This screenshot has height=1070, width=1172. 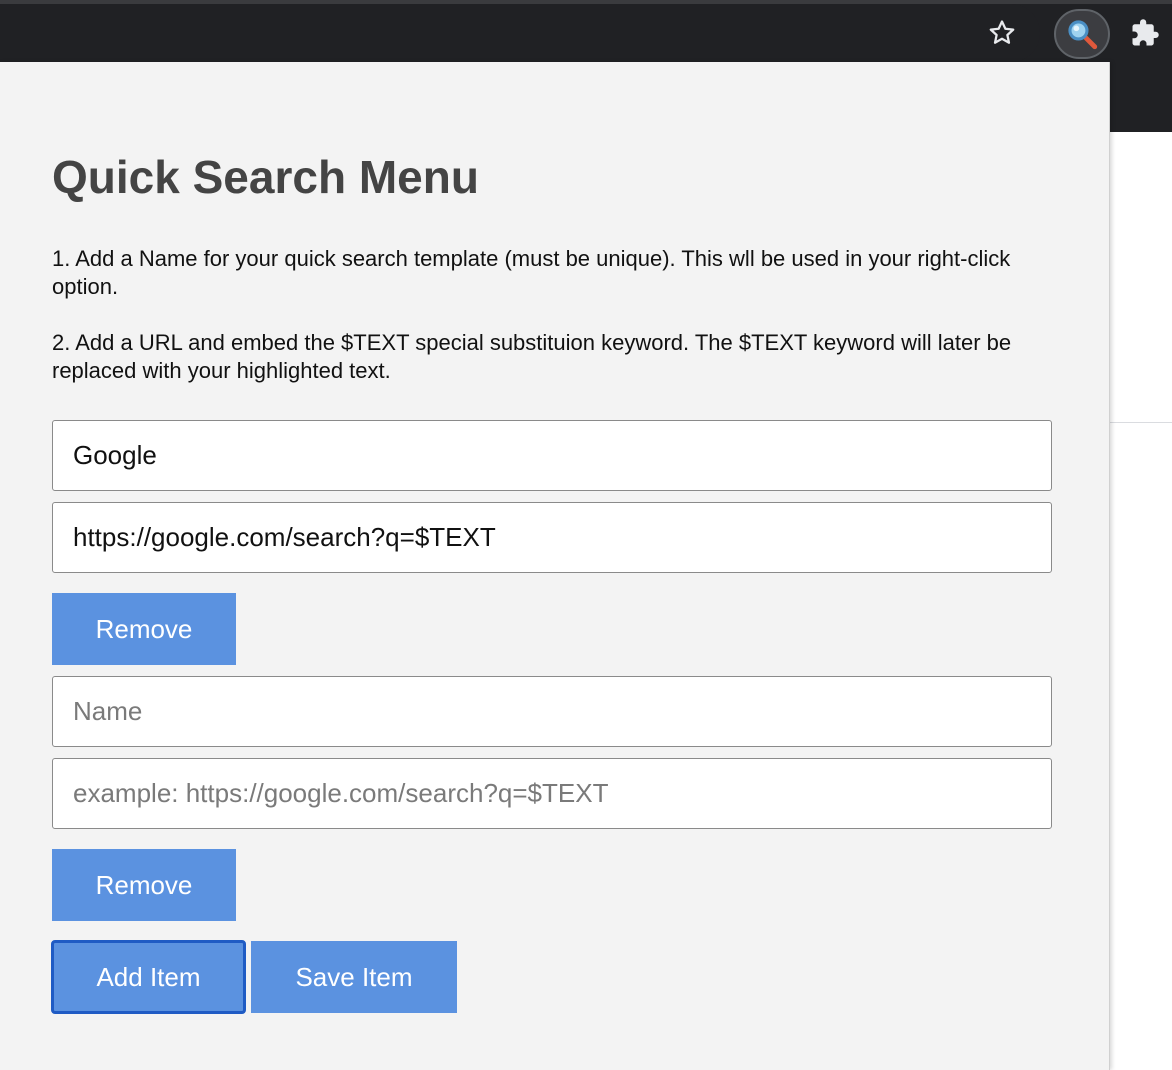 What do you see at coordinates (148, 977) in the screenshot?
I see `add-item-button: Add Item` at bounding box center [148, 977].